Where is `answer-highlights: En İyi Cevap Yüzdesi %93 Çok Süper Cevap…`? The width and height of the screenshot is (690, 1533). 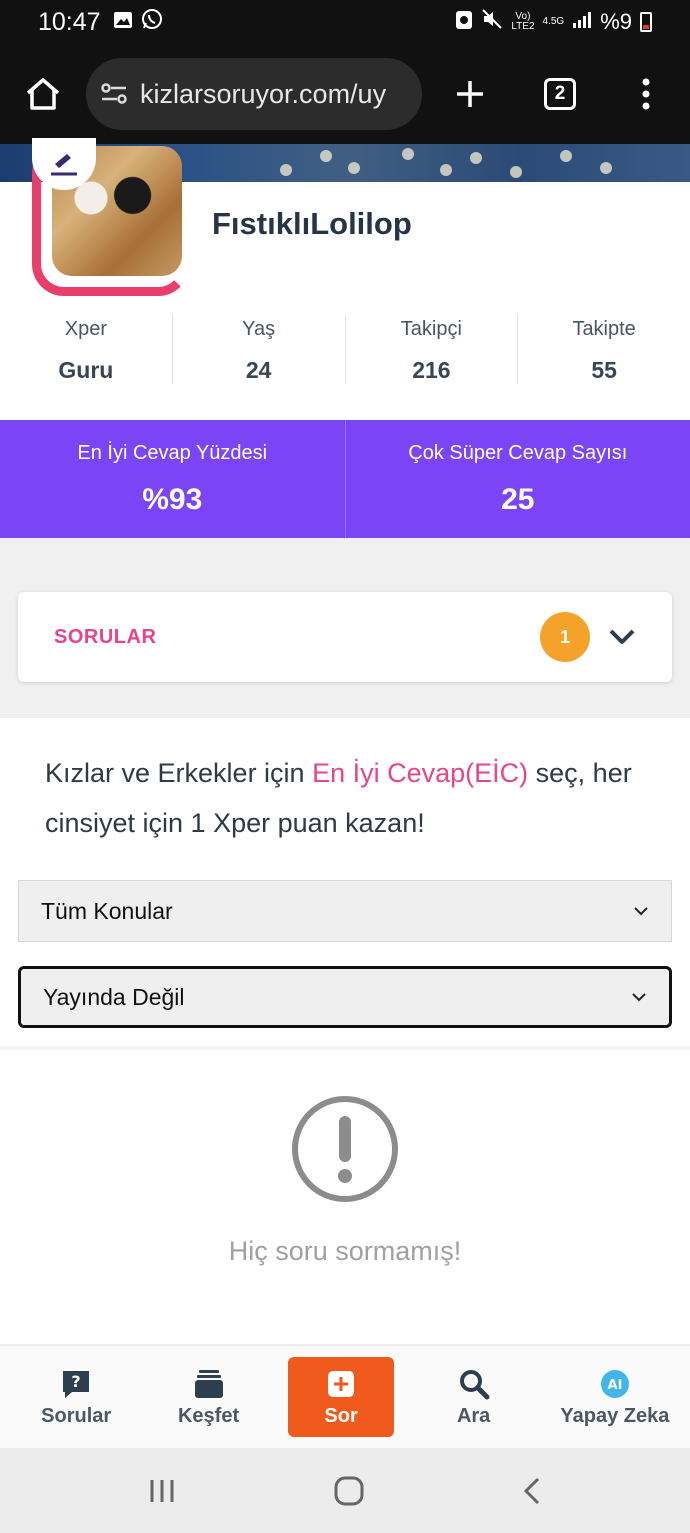
answer-highlights: En İyi Cevap Yüzdesi %93 Çok Süper Cevap… is located at coordinates (345, 479).